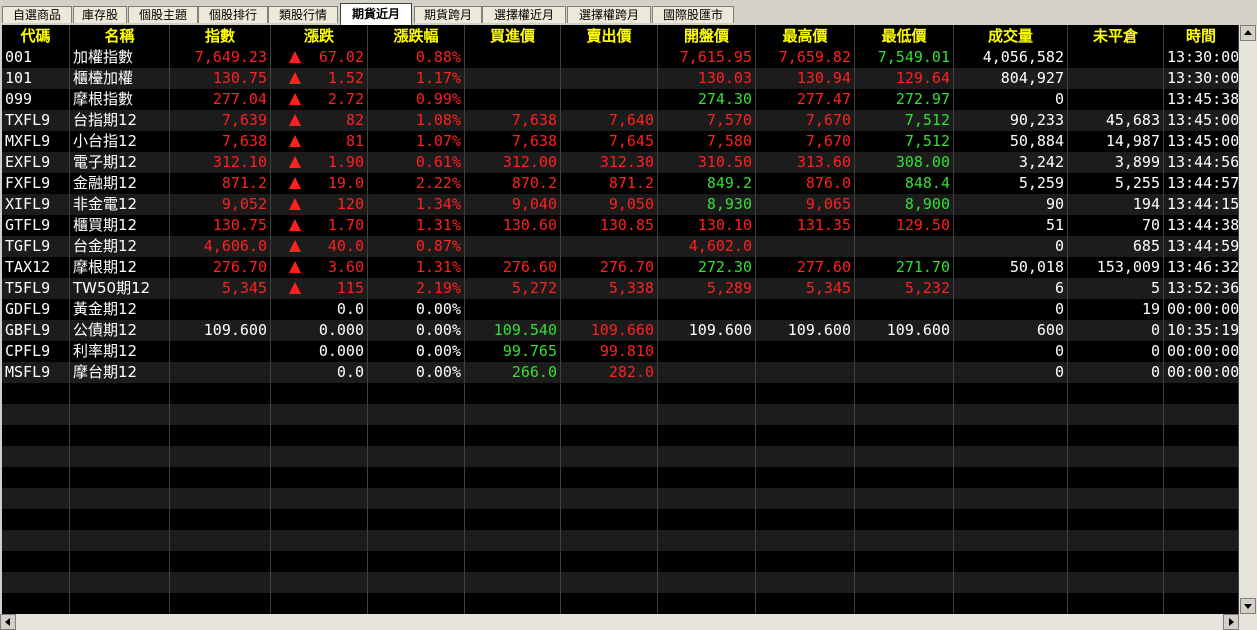 The image size is (1257, 630). Describe the element at coordinates (295, 120) in the screenshot. I see `up-arrow-icon` at that location.